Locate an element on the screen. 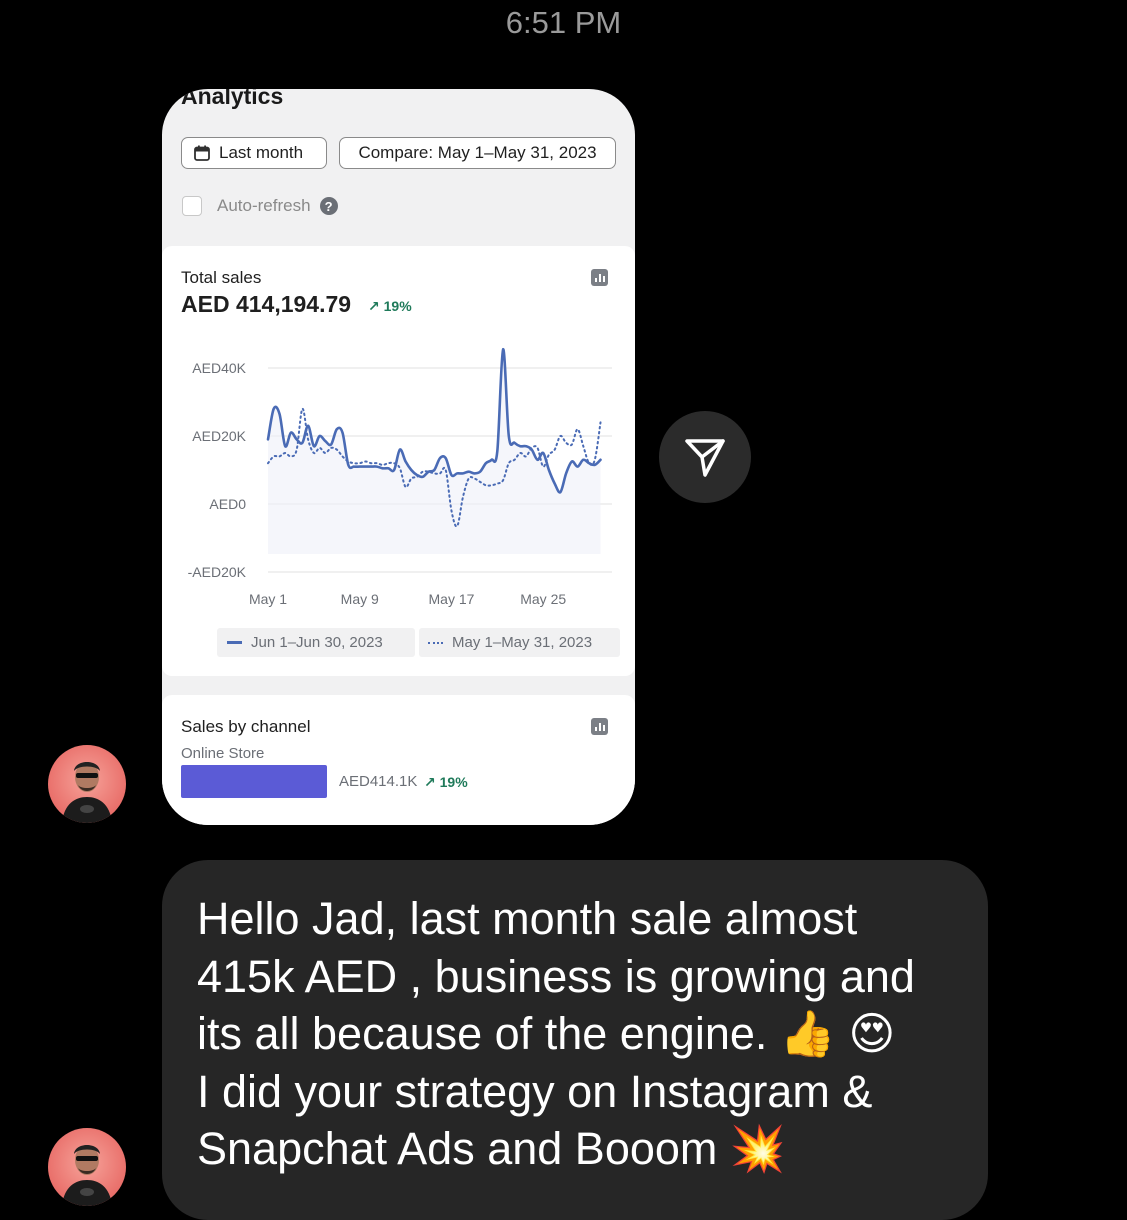  y-tick-label: -AED20K is located at coordinates (217, 572).